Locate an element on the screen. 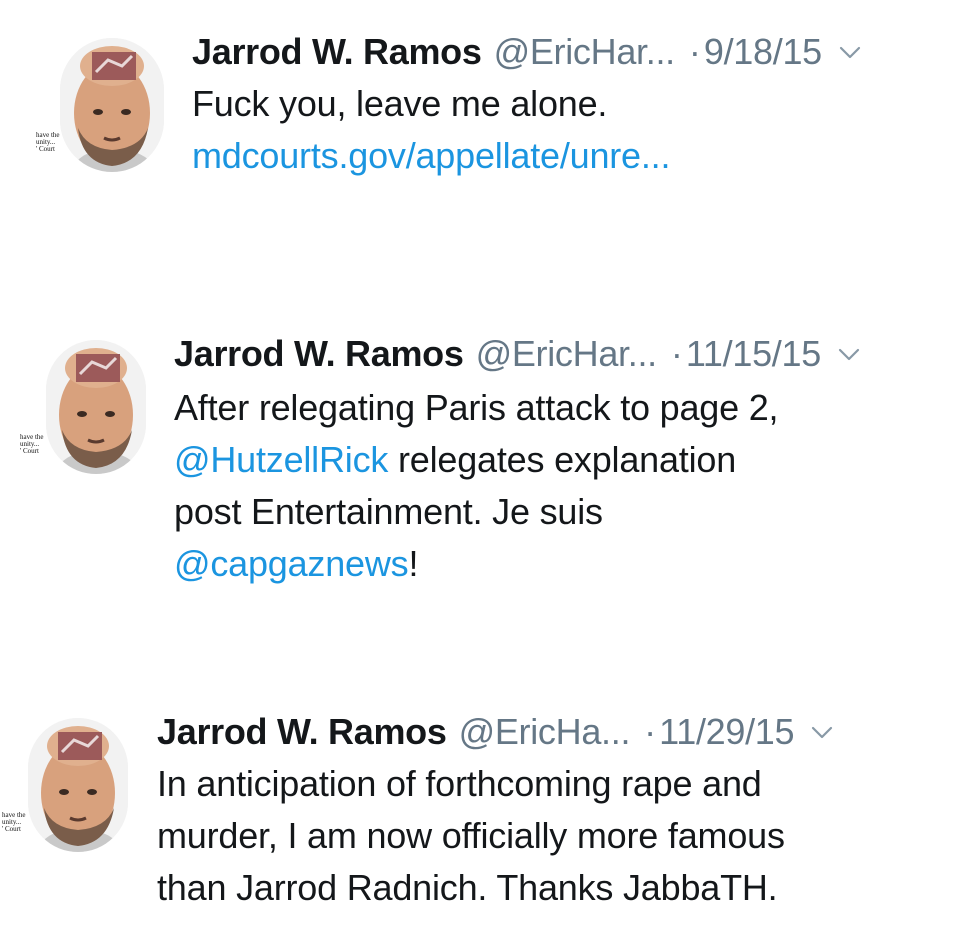  tweet-line: than Jarrod Radnich. Thanks JabbaTH. is located at coordinates (471, 888).